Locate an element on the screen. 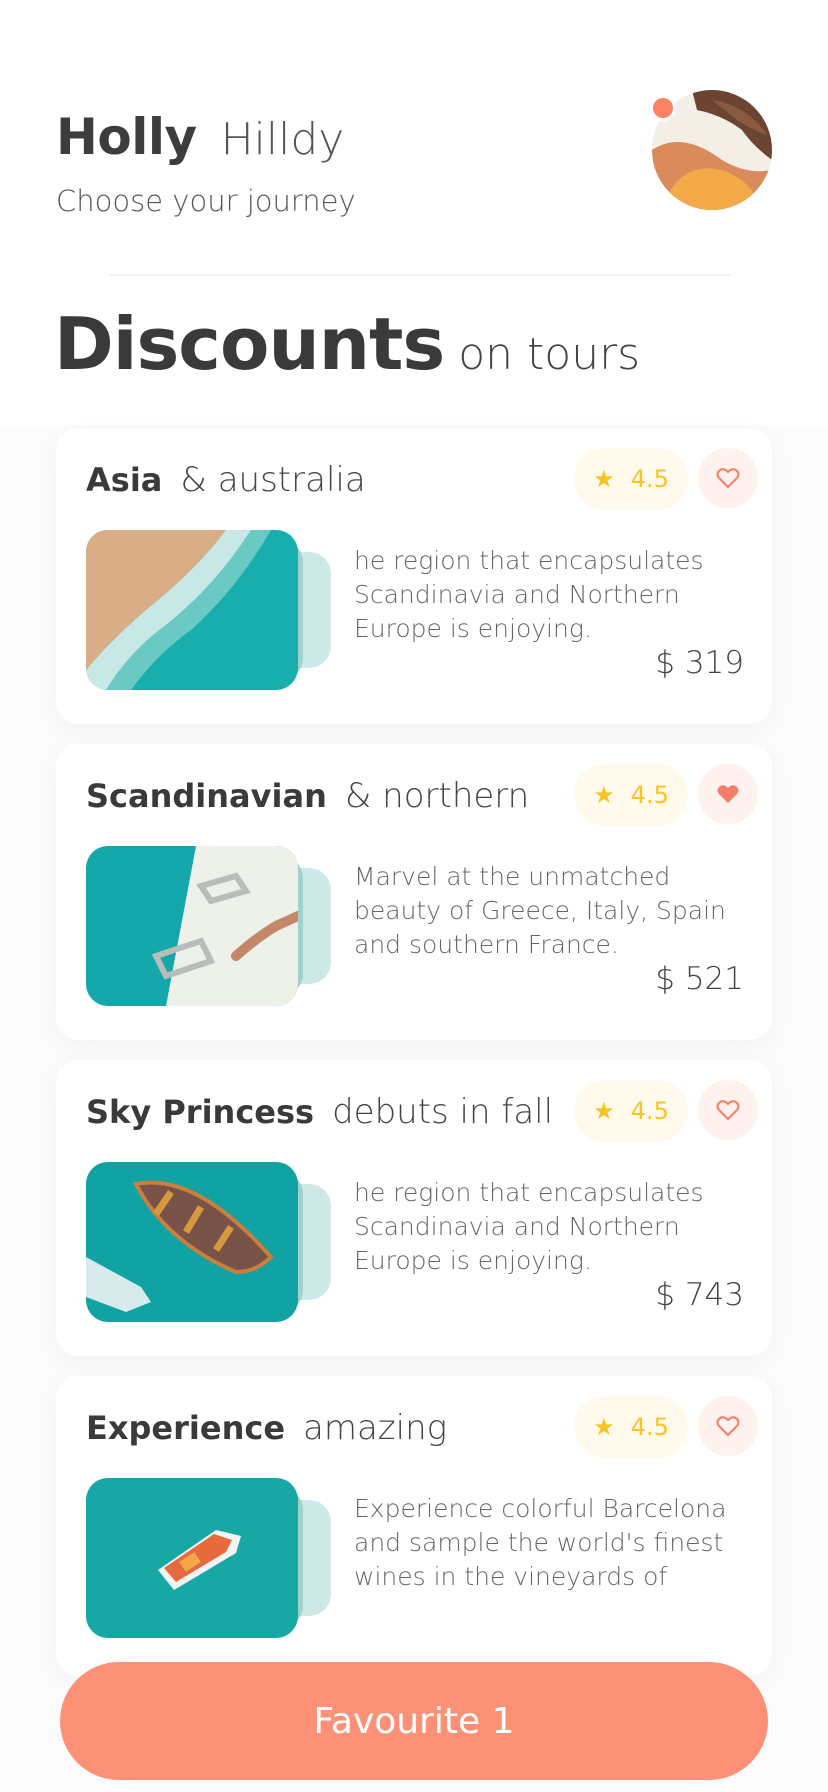 Image resolution: width=828 pixels, height=1792 pixels. section-title-bold: Discounts is located at coordinates (249, 344).